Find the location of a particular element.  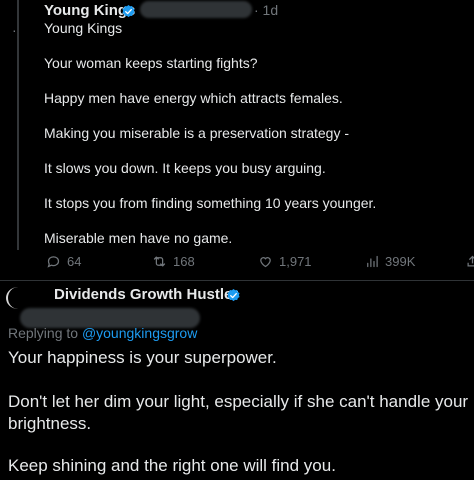

reply-text-line: brightness. is located at coordinates (50, 423).